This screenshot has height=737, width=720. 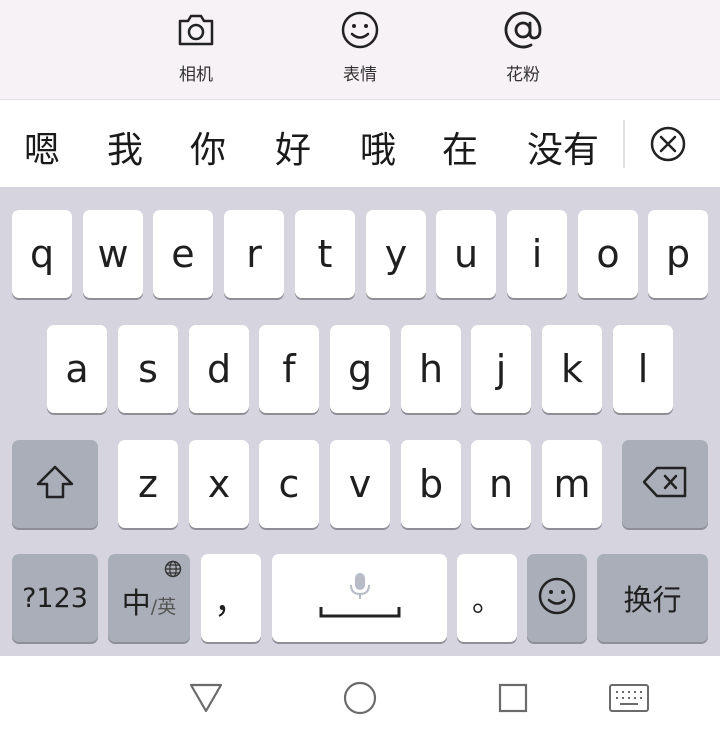 What do you see at coordinates (487, 598) in the screenshot?
I see `period-key: 。` at bounding box center [487, 598].